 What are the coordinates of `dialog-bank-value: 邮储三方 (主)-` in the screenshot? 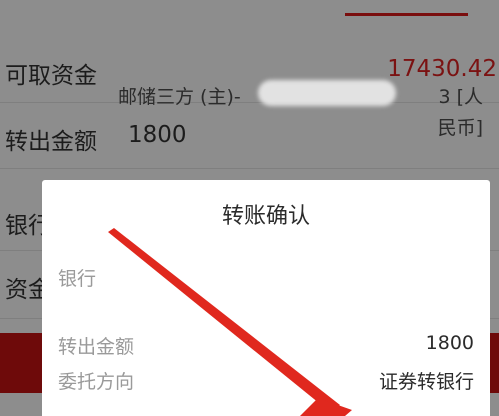 It's located at (179, 97).